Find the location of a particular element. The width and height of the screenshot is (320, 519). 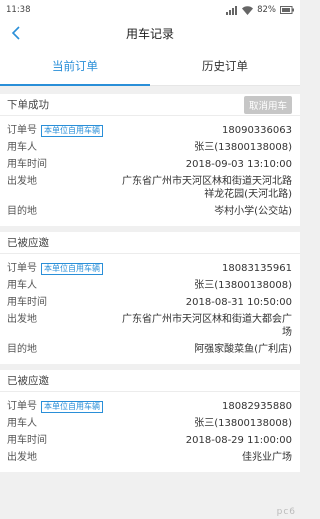

order-number: 18082935880 is located at coordinates (257, 406).